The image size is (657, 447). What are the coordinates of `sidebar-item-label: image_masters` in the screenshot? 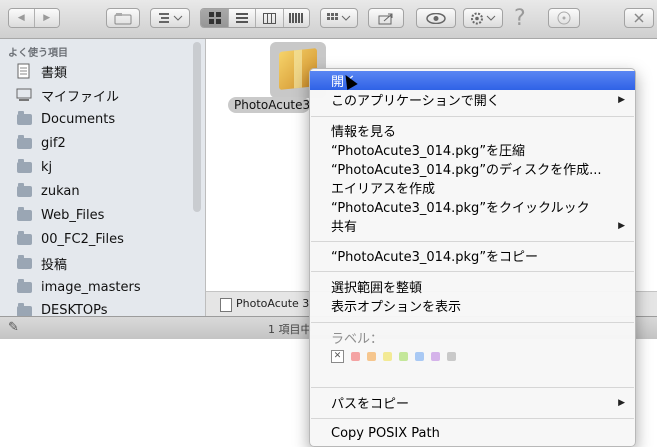 It's located at (91, 287).